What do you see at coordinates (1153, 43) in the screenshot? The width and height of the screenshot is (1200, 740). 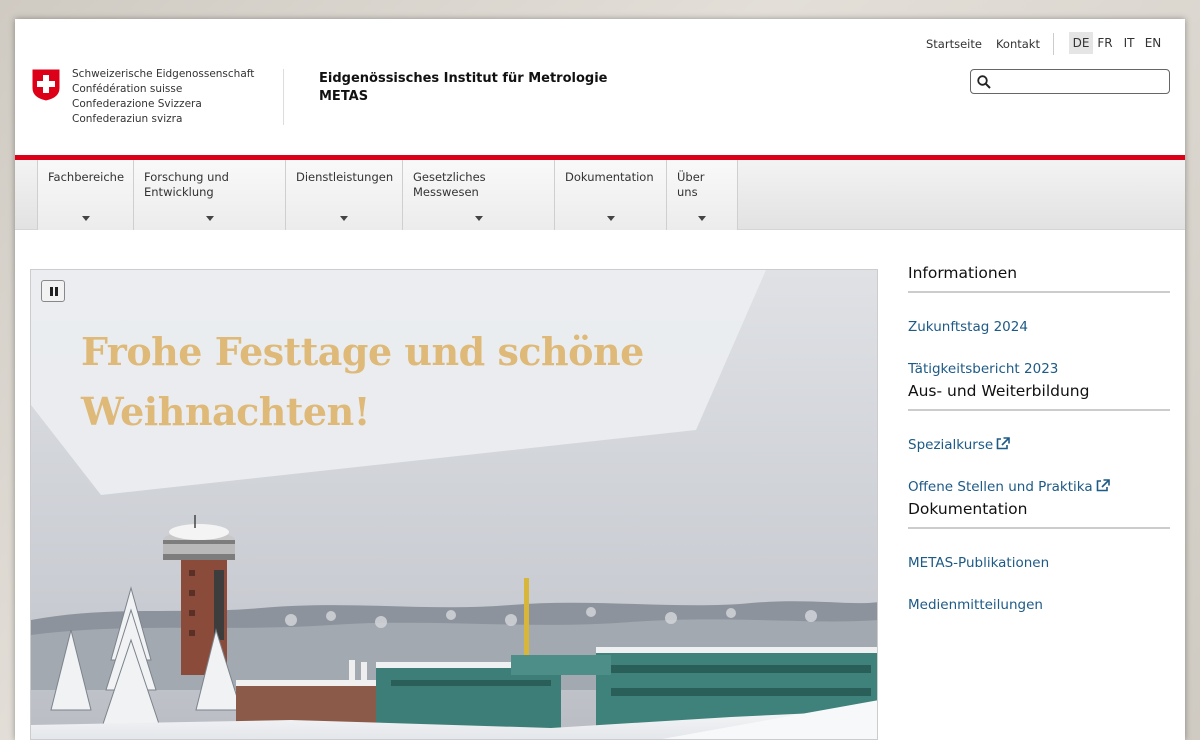 I see `lang-en: EN` at bounding box center [1153, 43].